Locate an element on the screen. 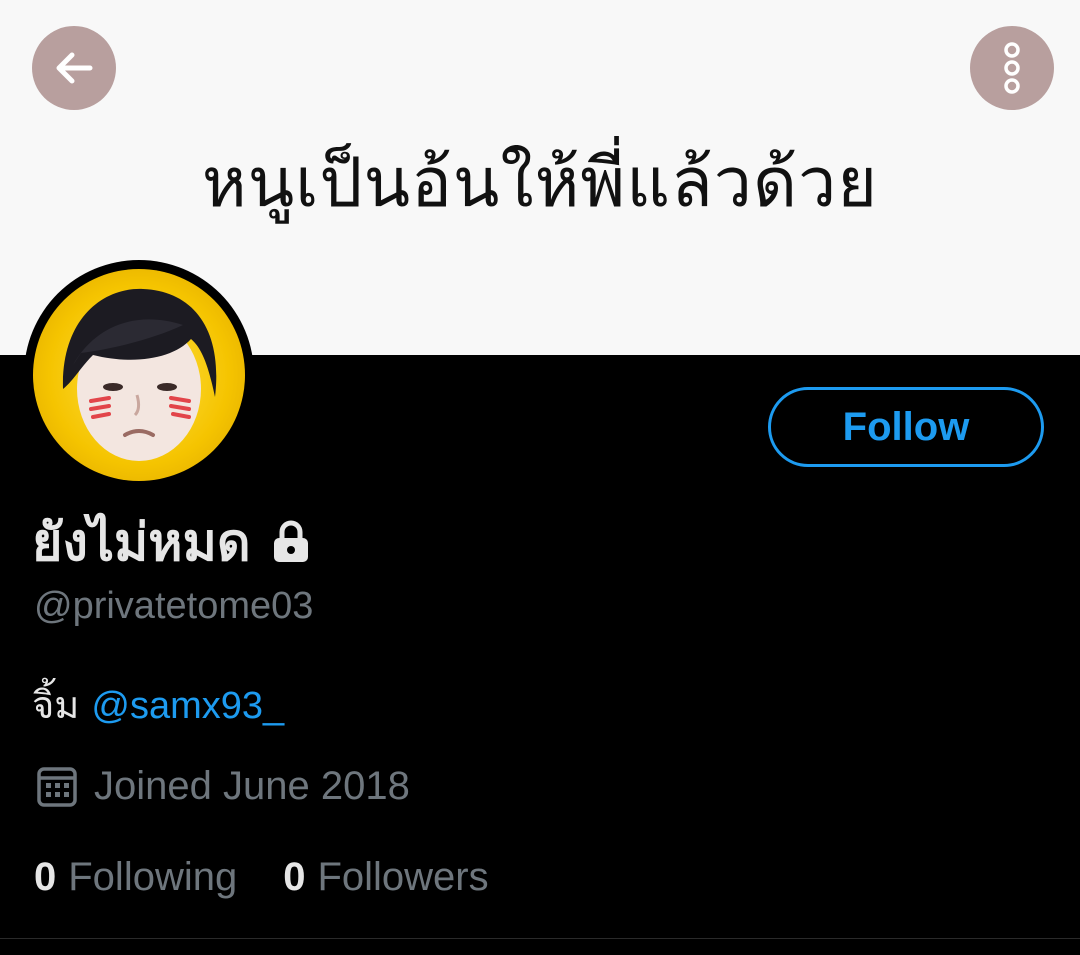 This screenshot has width=1080, height=955. banner-text: หนูเป็นอ้นให้พี่แล้วด้วย is located at coordinates (540, 183).